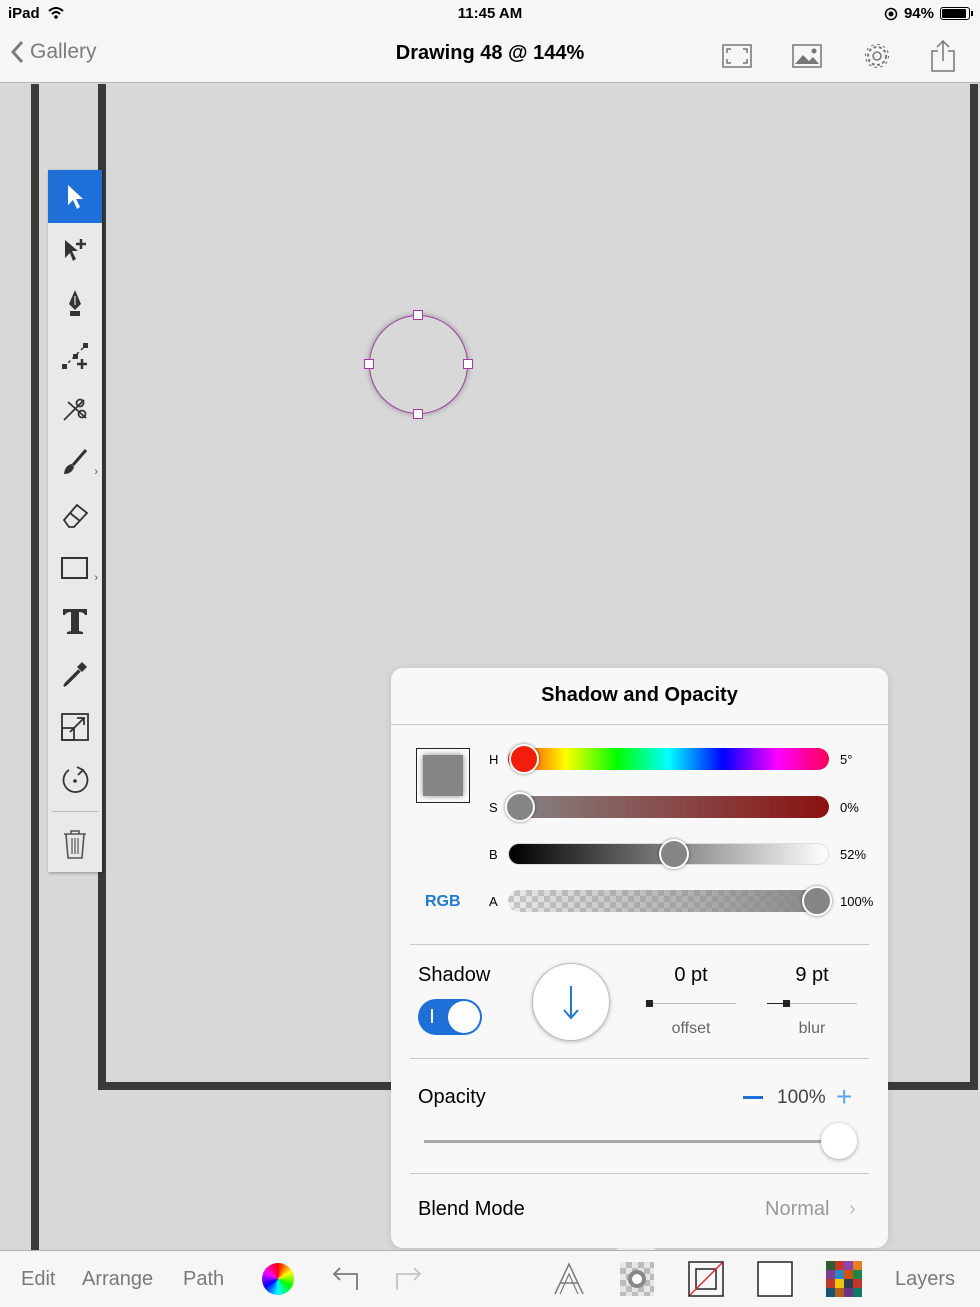  Describe the element at coordinates (418, 364) in the screenshot. I see `selected-circle-shape` at that location.